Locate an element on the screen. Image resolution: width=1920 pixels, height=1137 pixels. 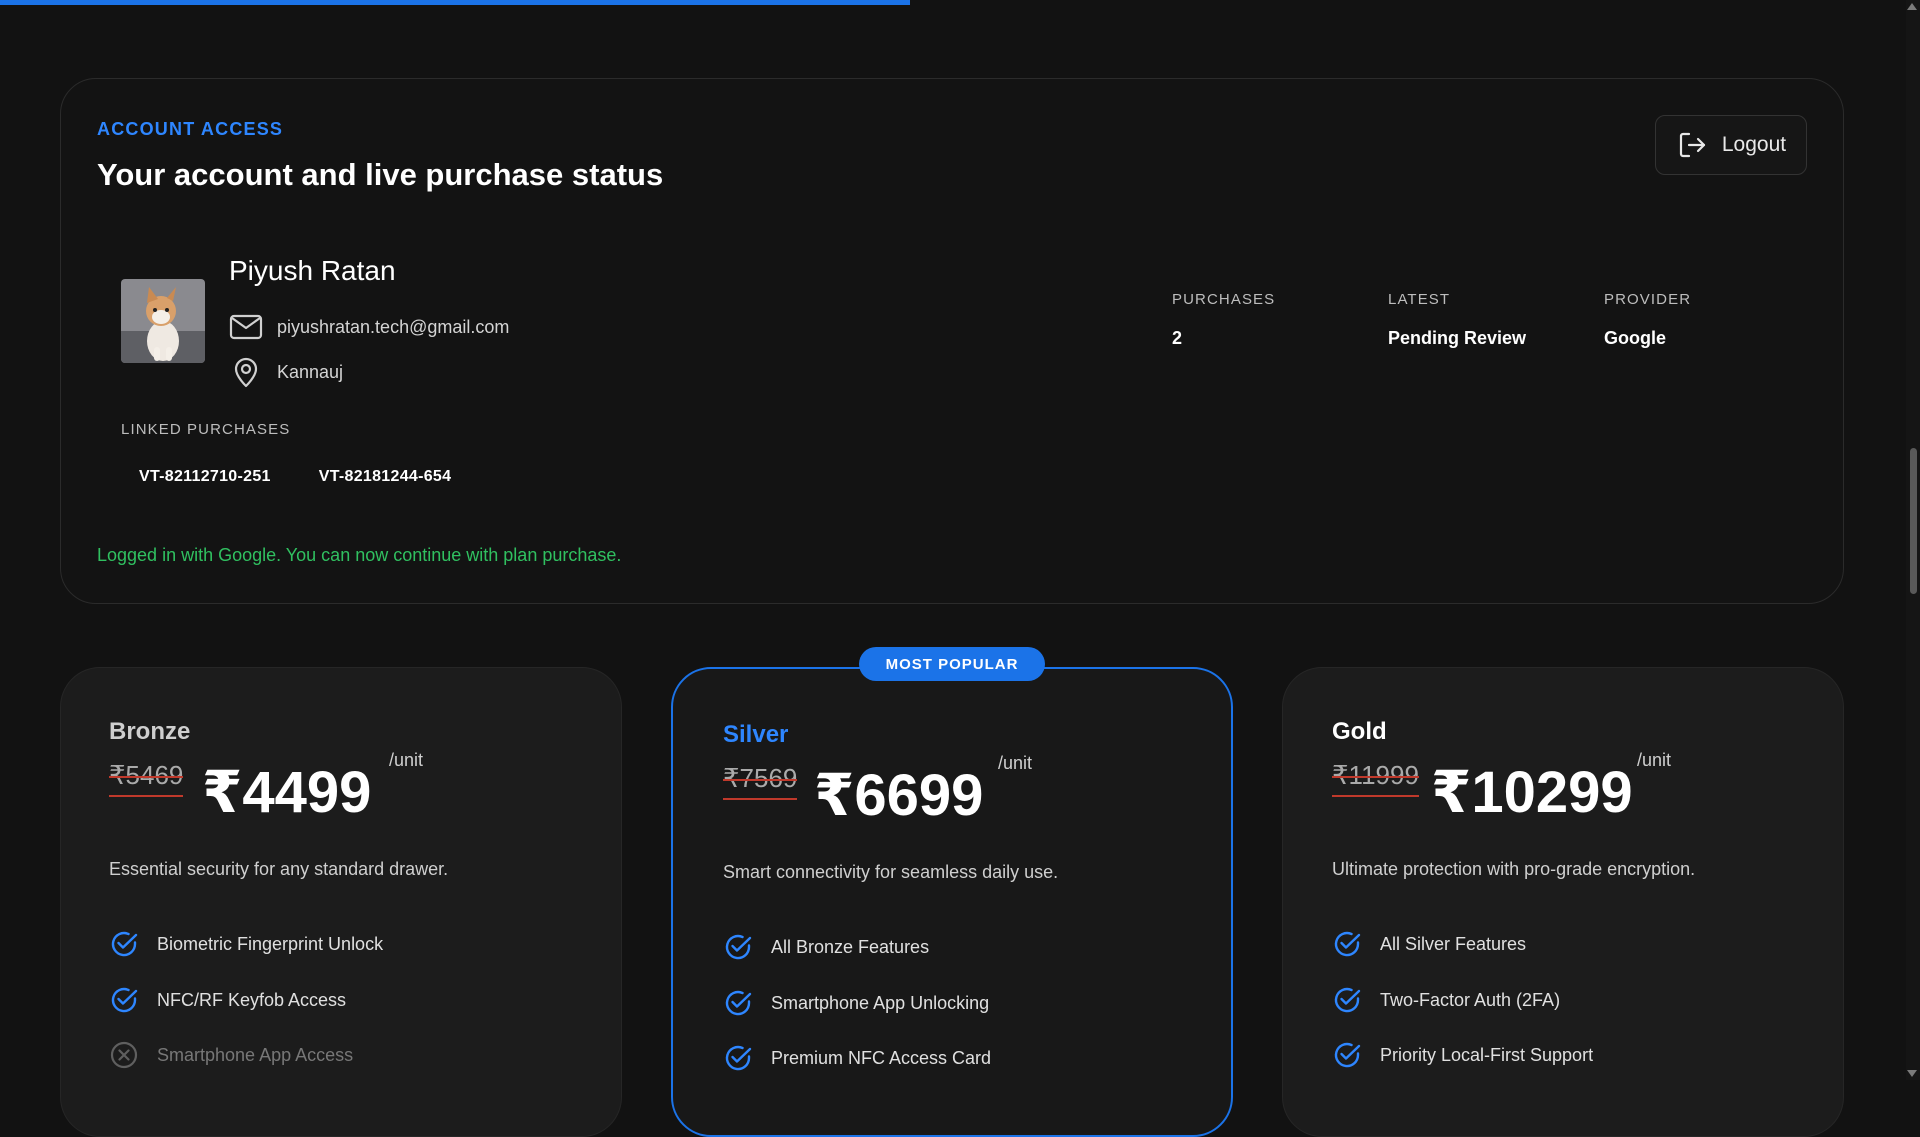
feature-label: NFC/RF Keyfob Access is located at coordinates (252, 999).